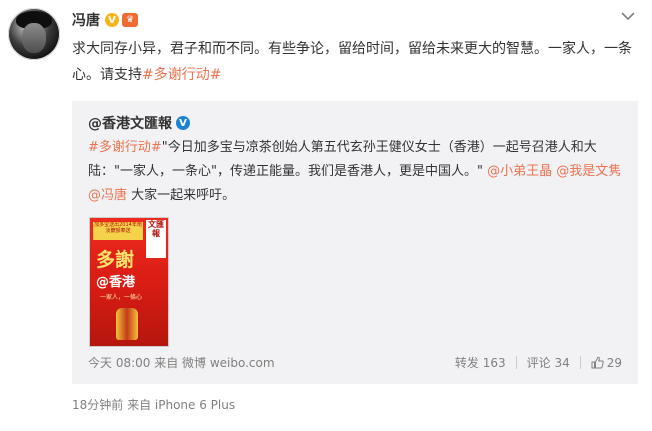 Image resolution: width=652 pixels, height=431 pixels. I want to click on hashtag-link: #多谢行动#, so click(181, 75).